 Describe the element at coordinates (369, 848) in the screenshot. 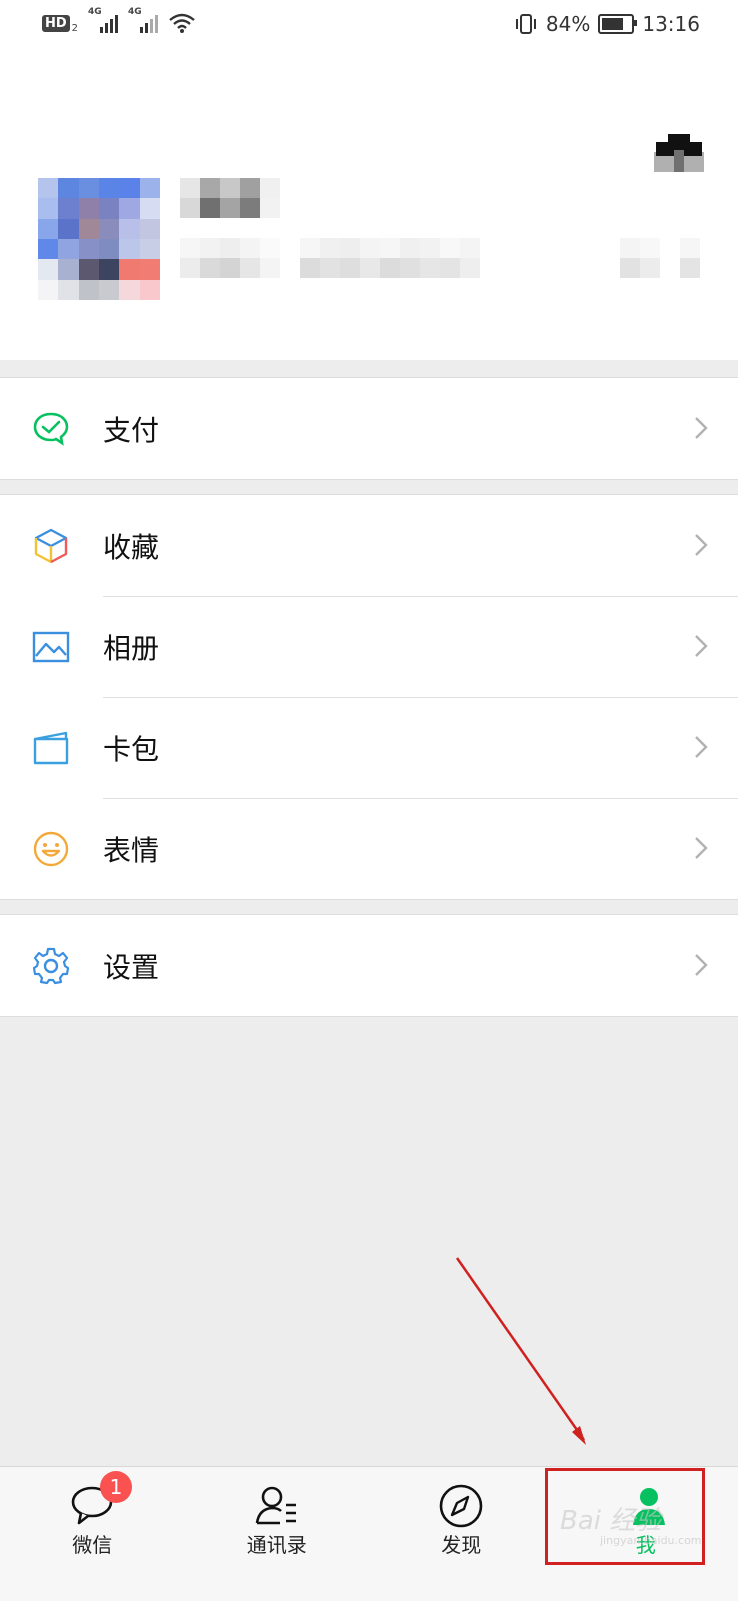

I see `menu-item-stickers: 表情` at that location.